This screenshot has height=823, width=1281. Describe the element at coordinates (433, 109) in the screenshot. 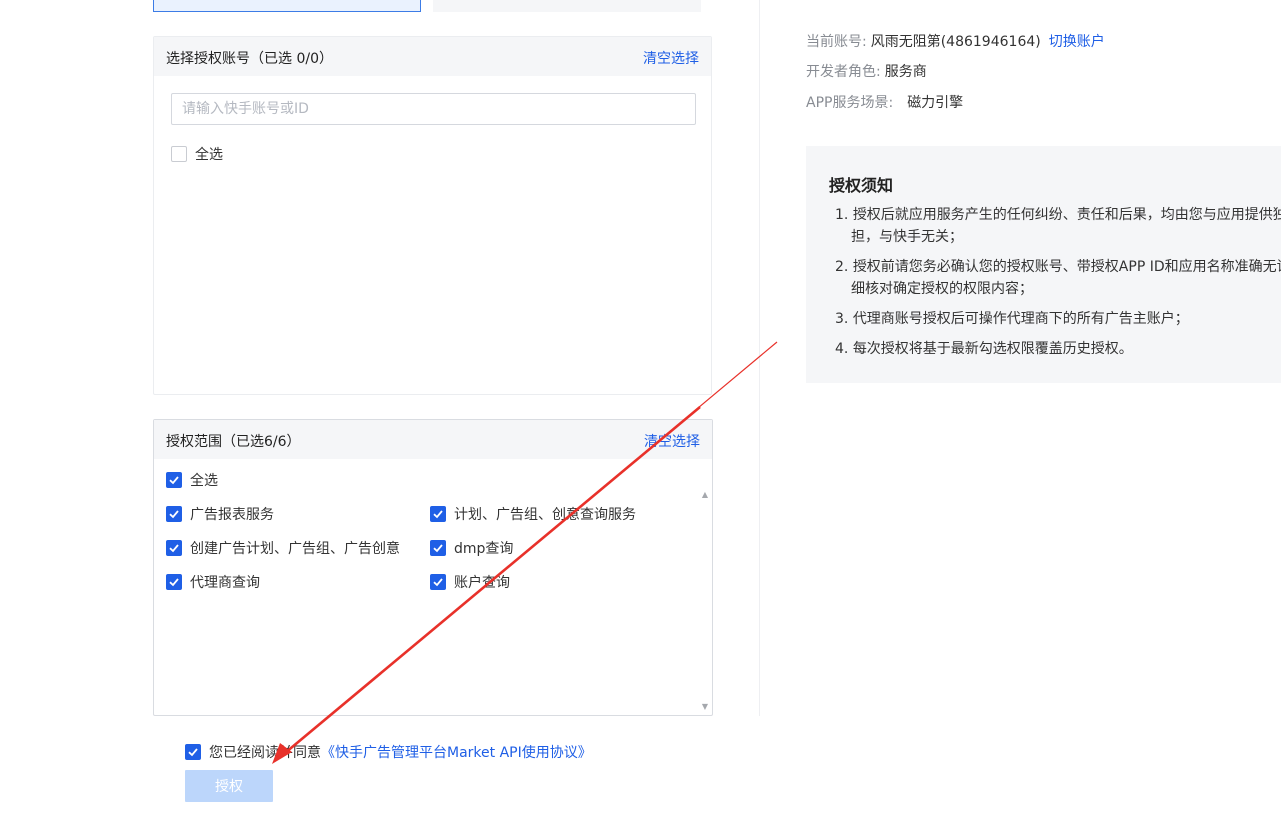

I see `account-search-input` at that location.